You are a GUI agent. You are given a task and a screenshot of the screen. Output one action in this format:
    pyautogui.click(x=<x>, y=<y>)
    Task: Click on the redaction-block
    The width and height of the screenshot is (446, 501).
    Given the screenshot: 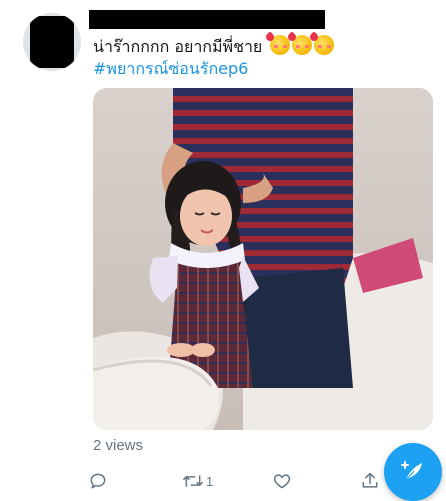 What is the action you would take?
    pyautogui.click(x=52, y=42)
    